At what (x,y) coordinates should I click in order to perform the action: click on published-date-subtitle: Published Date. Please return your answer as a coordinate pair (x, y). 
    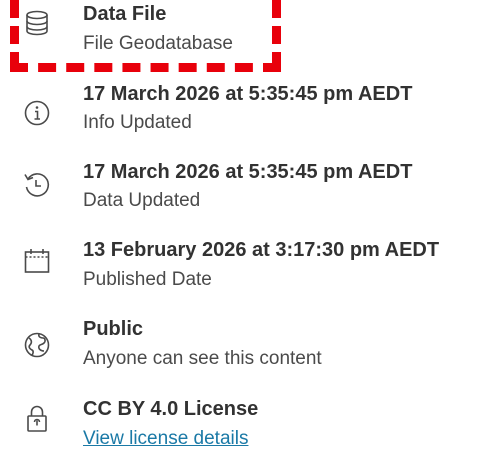
    Looking at the image, I should click on (147, 279).